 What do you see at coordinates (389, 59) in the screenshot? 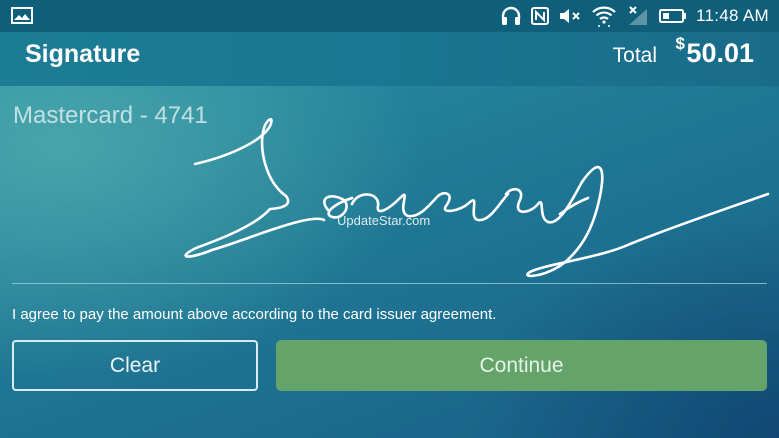
I see `header-bar: Signature Total $ 50.01` at bounding box center [389, 59].